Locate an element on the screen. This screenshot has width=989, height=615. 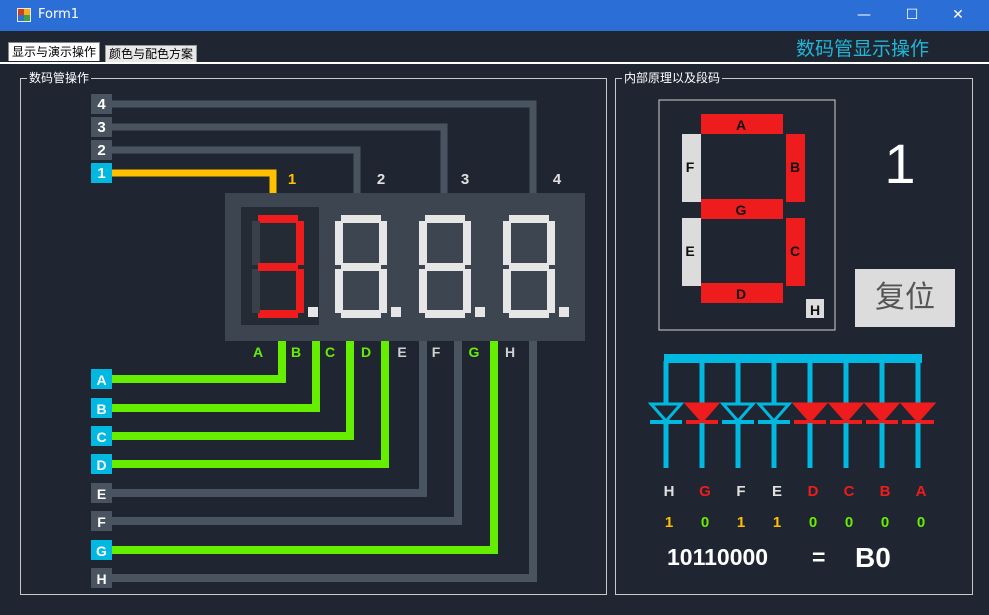
led-diode-F is located at coordinates (738, 413).